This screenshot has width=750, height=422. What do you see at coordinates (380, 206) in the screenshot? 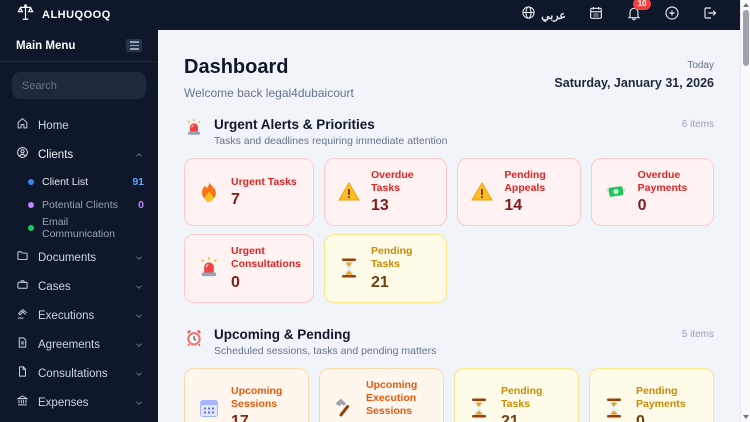
I see `card-value: 13` at bounding box center [380, 206].